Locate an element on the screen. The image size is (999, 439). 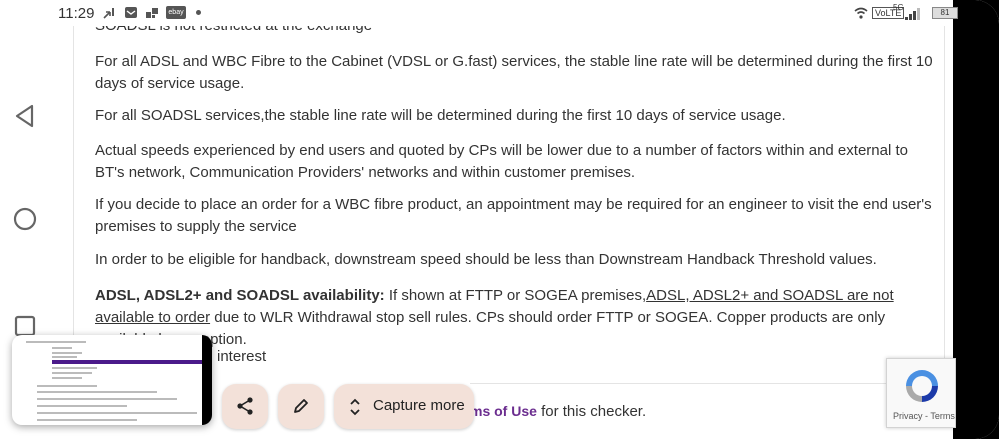
interest-text: interest is located at coordinates (242, 356).